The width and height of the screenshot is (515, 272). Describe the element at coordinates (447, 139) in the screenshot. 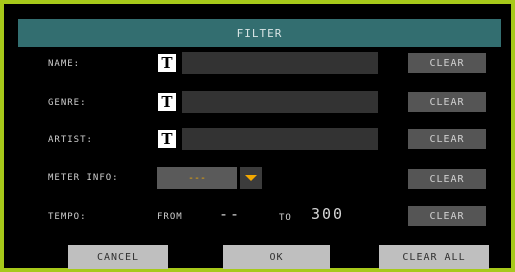

I see `artist-clear-button: CLEAR` at that location.